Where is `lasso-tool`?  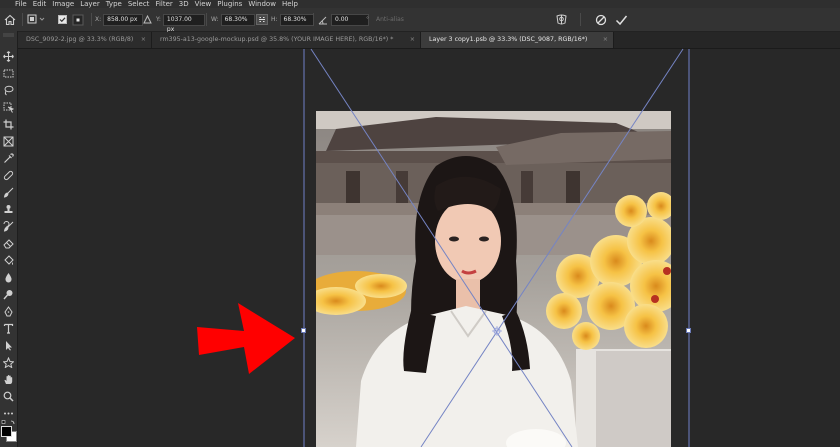
lasso-tool is located at coordinates (8, 90).